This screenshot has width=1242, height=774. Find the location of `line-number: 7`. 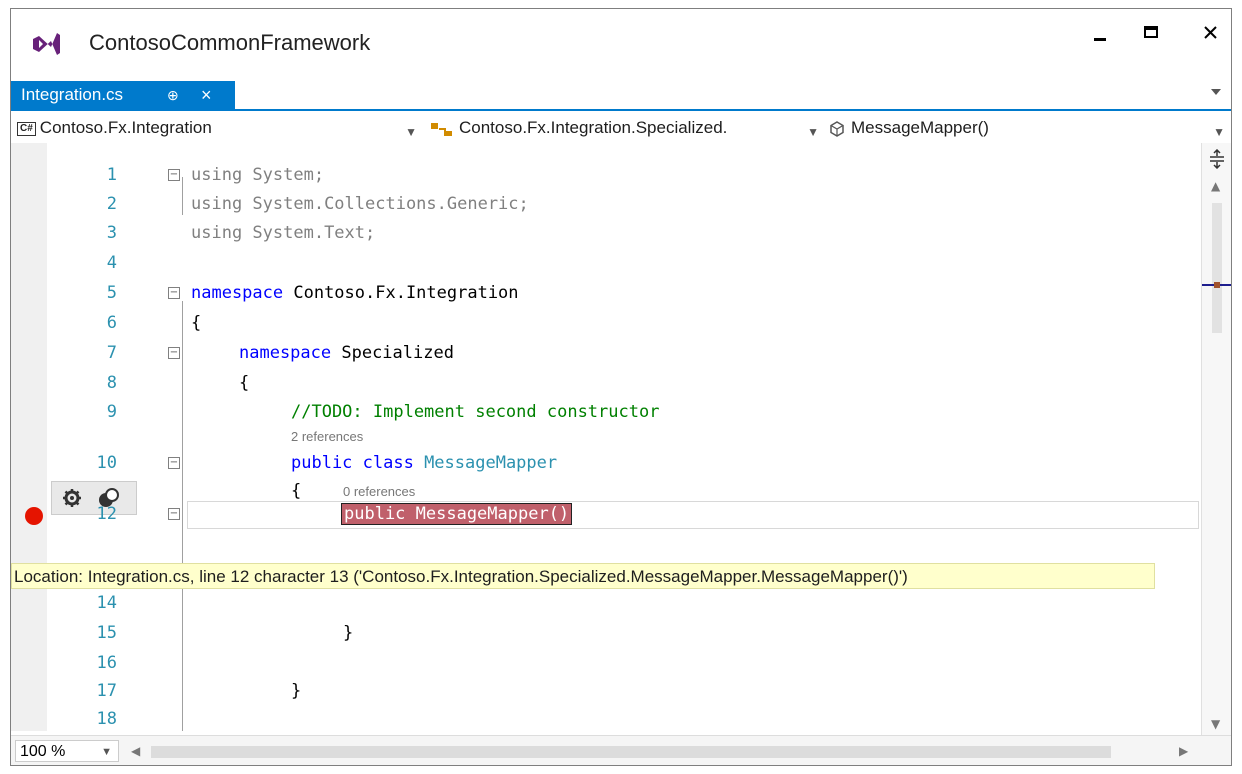

line-number: 7 is located at coordinates (111, 353).